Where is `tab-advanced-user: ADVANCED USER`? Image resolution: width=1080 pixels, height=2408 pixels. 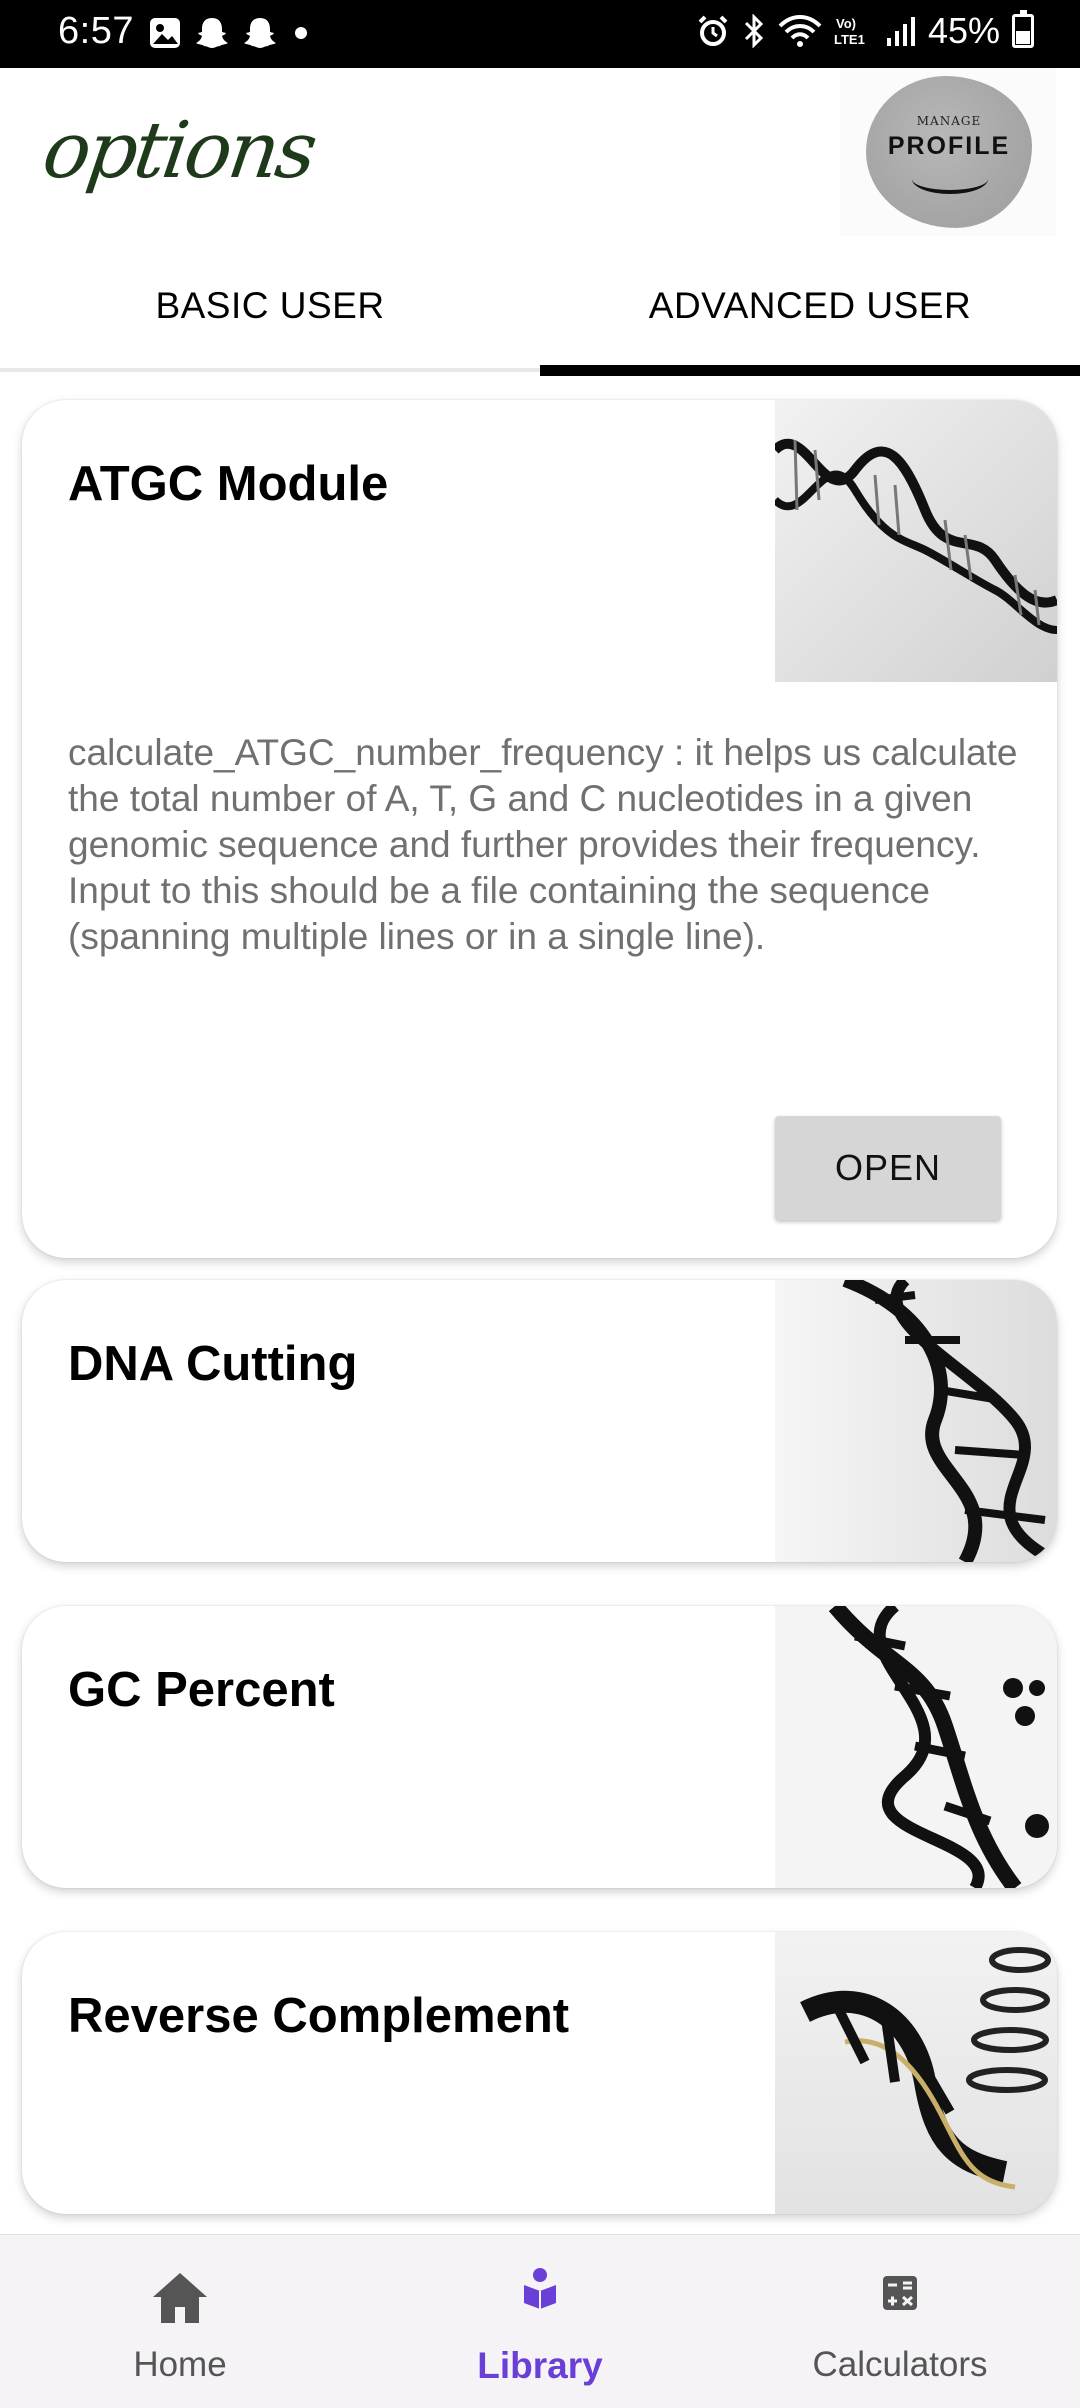 tab-advanced-user: ADVANCED USER is located at coordinates (810, 308).